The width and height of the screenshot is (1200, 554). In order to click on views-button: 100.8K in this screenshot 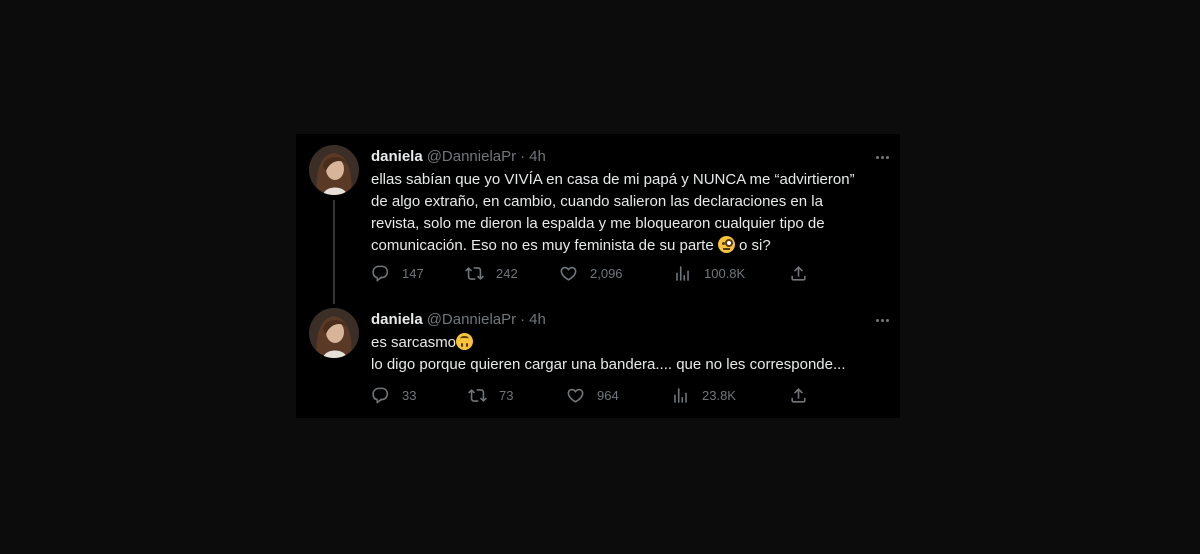, I will do `click(709, 273)`.